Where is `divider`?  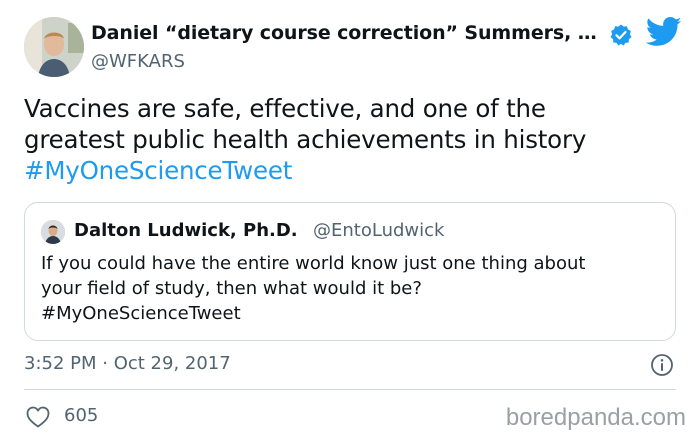
divider is located at coordinates (350, 389).